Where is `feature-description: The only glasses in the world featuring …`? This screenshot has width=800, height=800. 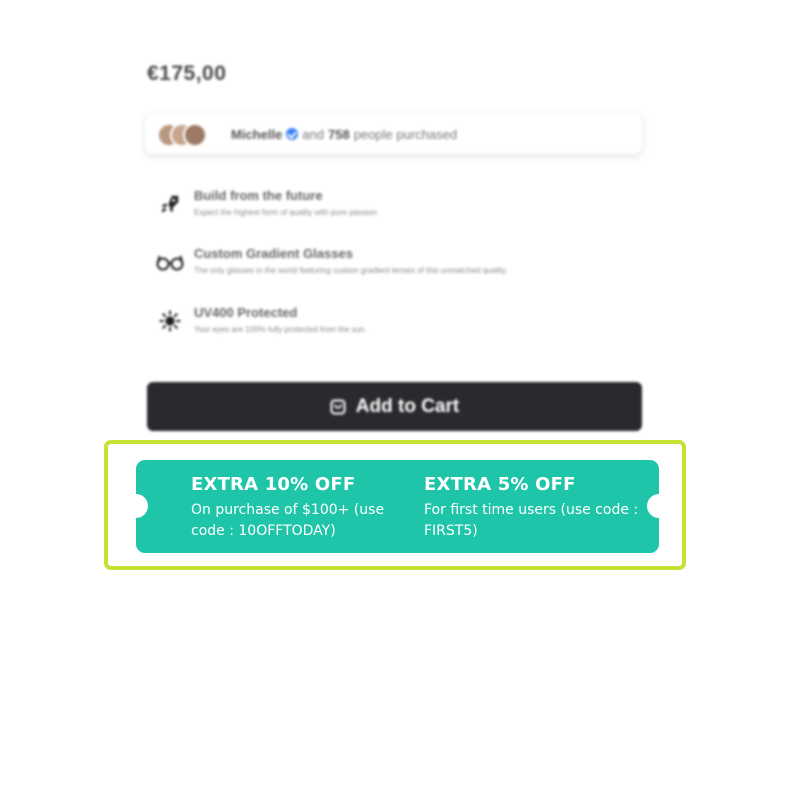 feature-description: The only glasses in the world featuring … is located at coordinates (351, 270).